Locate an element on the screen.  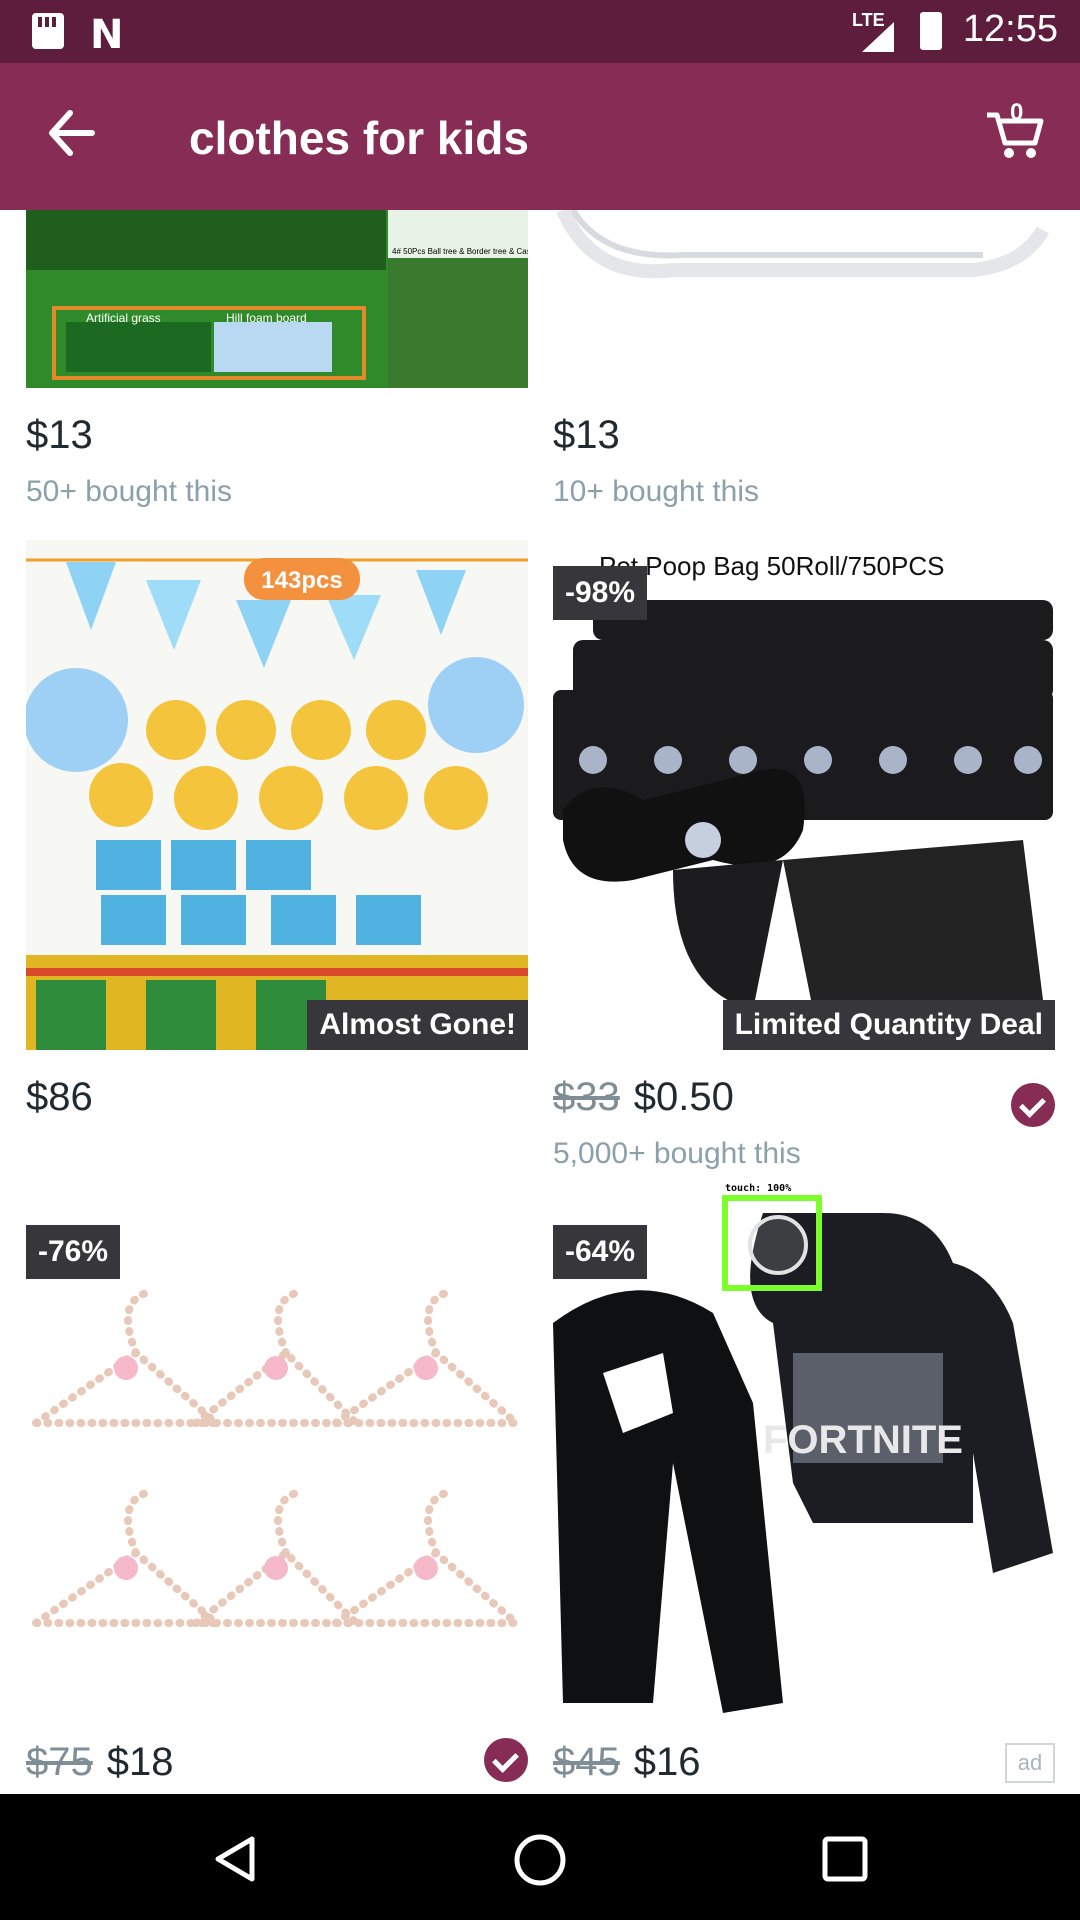
status-bar: N LTE 12:55 is located at coordinates (540, 31).